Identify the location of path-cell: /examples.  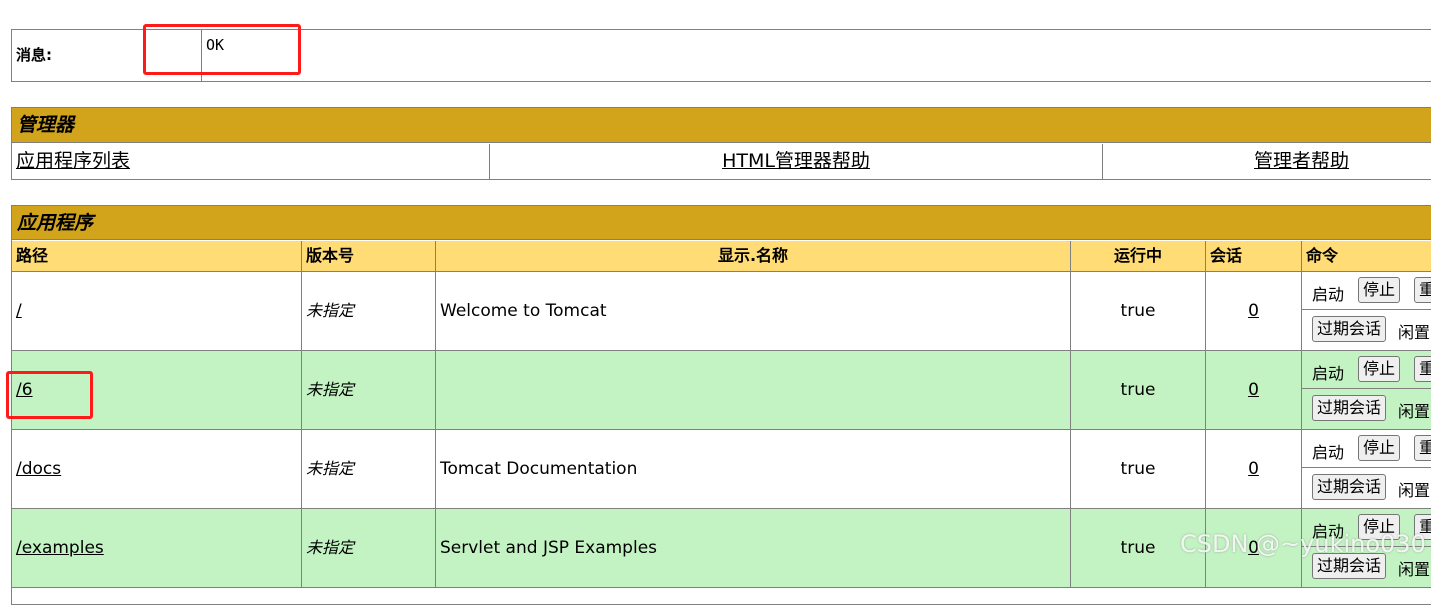
(157, 548).